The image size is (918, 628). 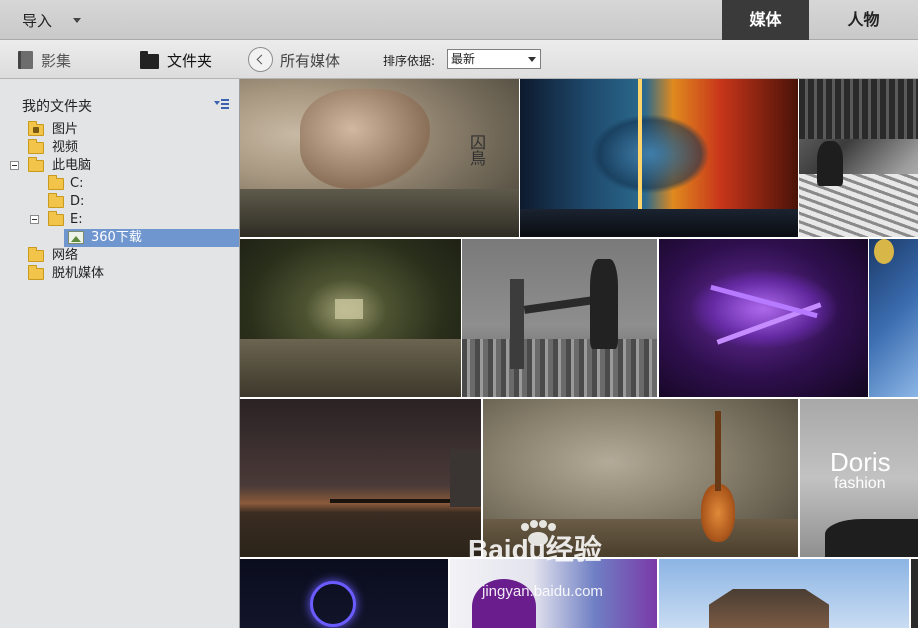 I want to click on tree-item-label: 脱机媒体, so click(x=78, y=273).